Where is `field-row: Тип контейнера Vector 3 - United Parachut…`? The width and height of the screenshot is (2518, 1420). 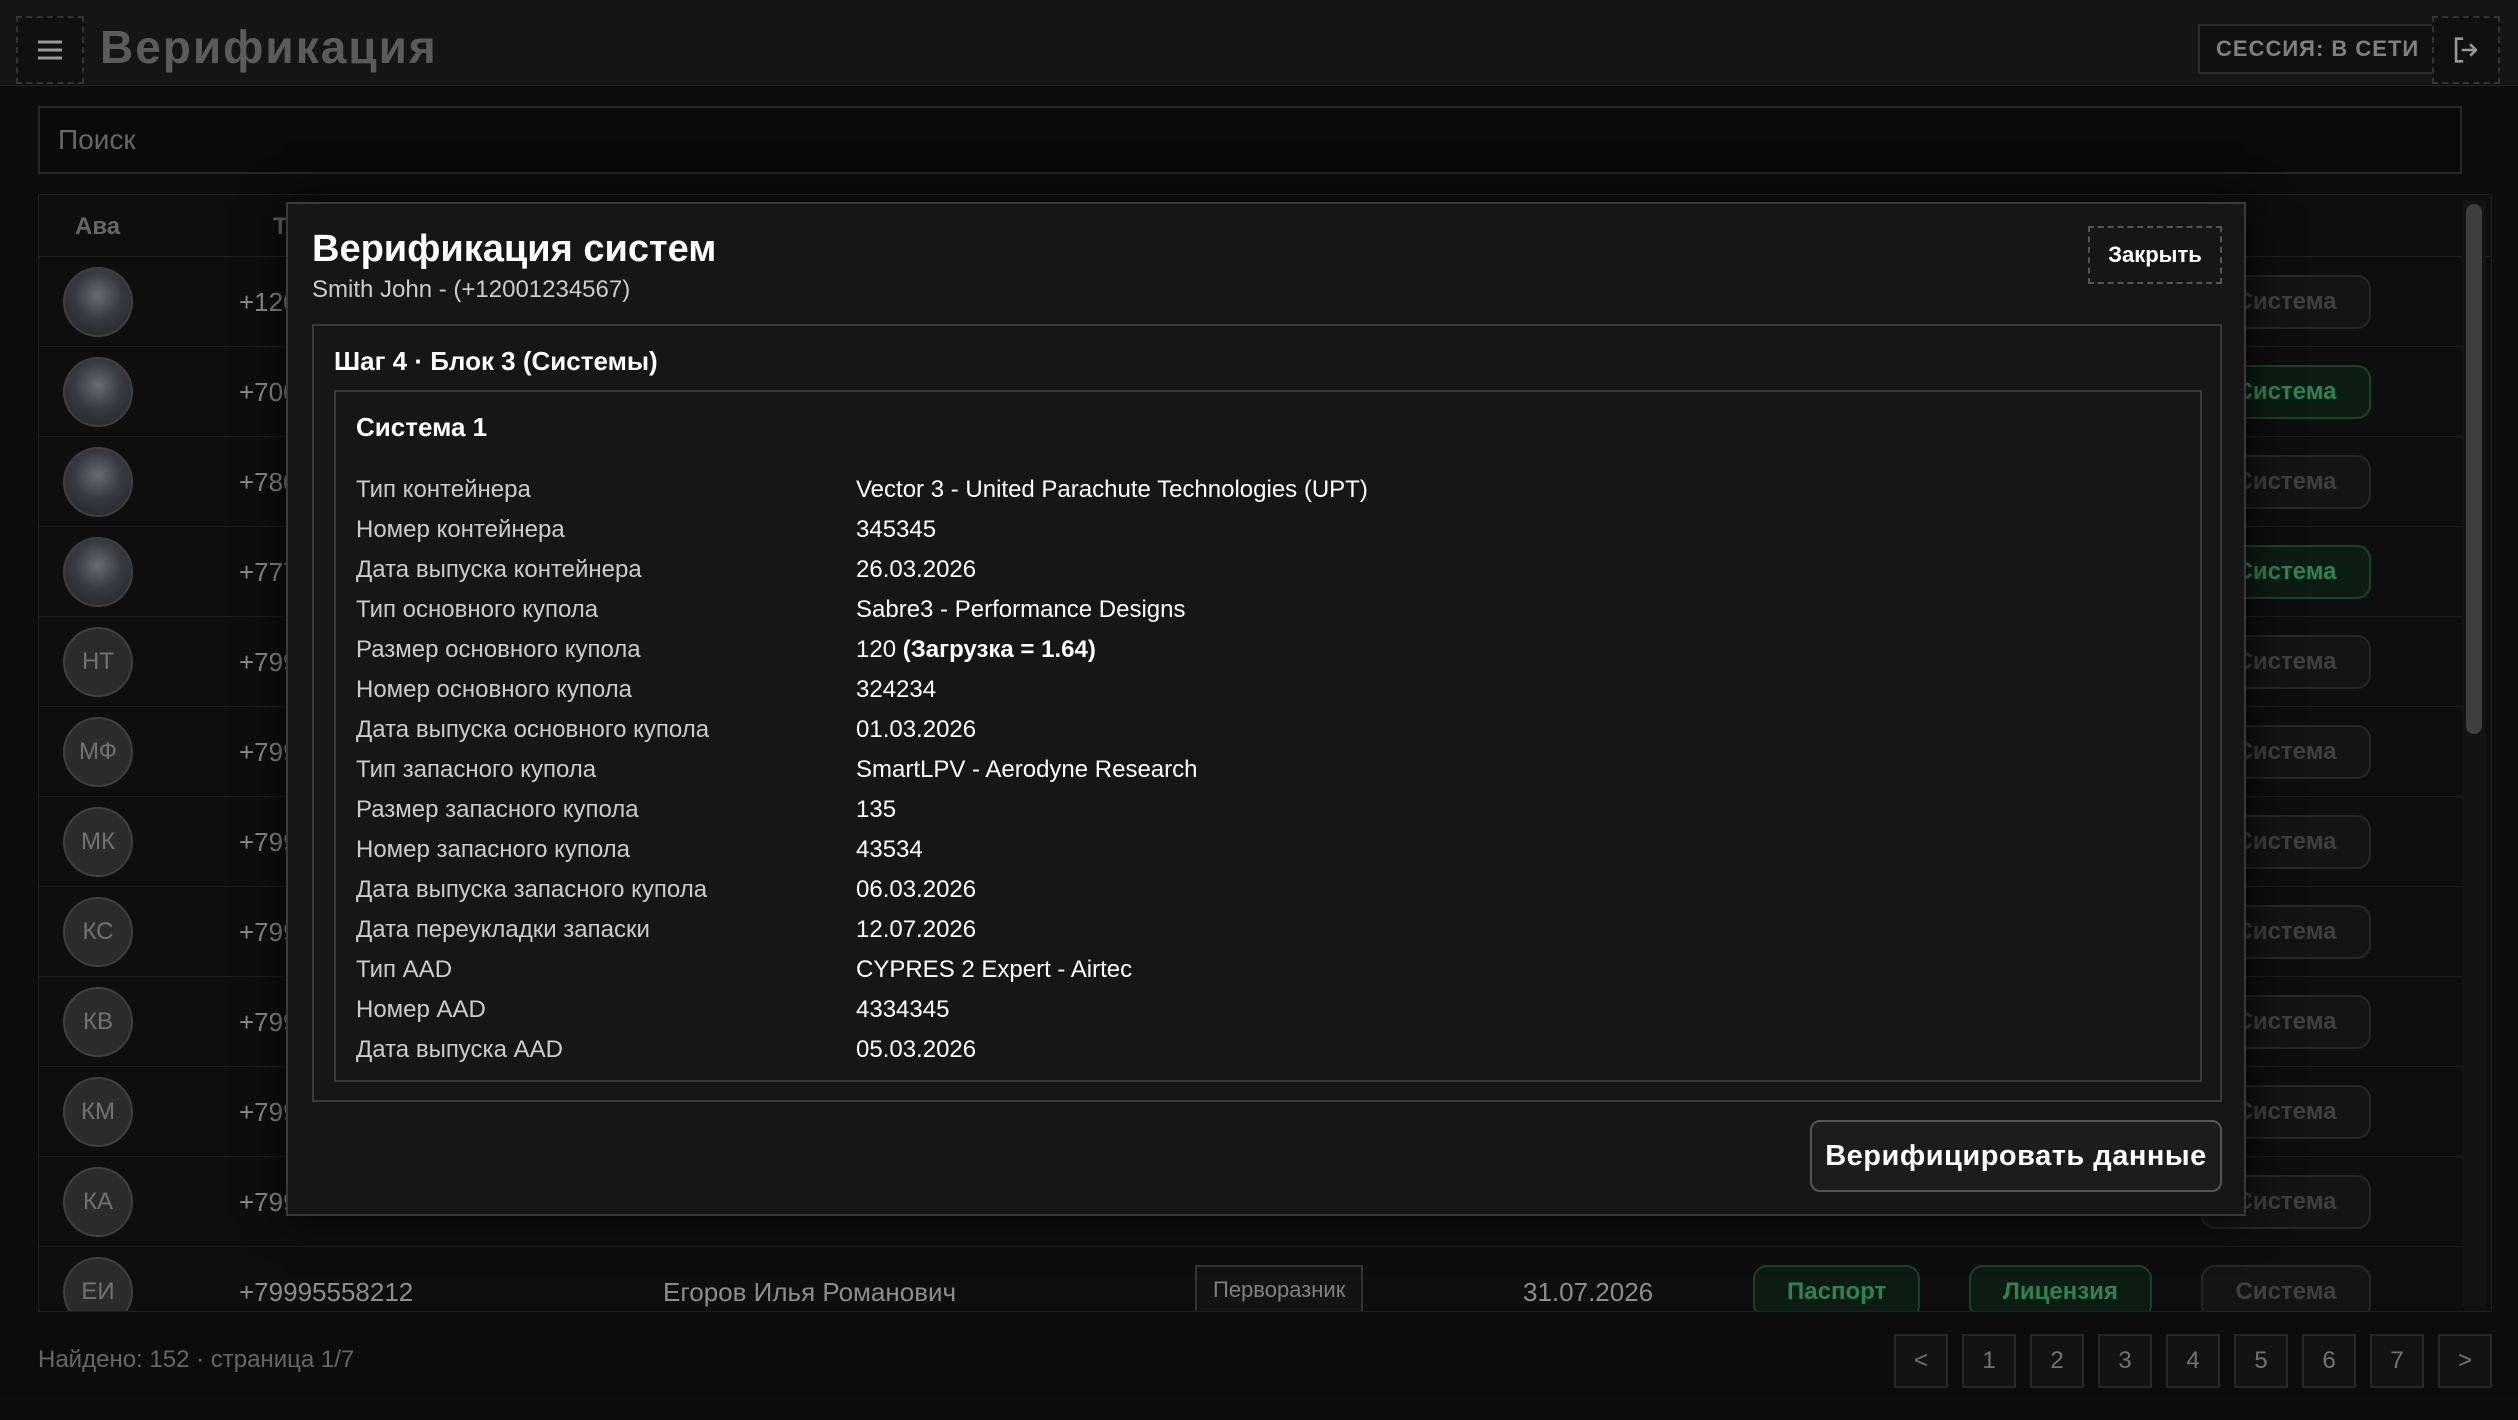
field-row: Тип контейнера Vector 3 - United Parachut… is located at coordinates (1266, 496).